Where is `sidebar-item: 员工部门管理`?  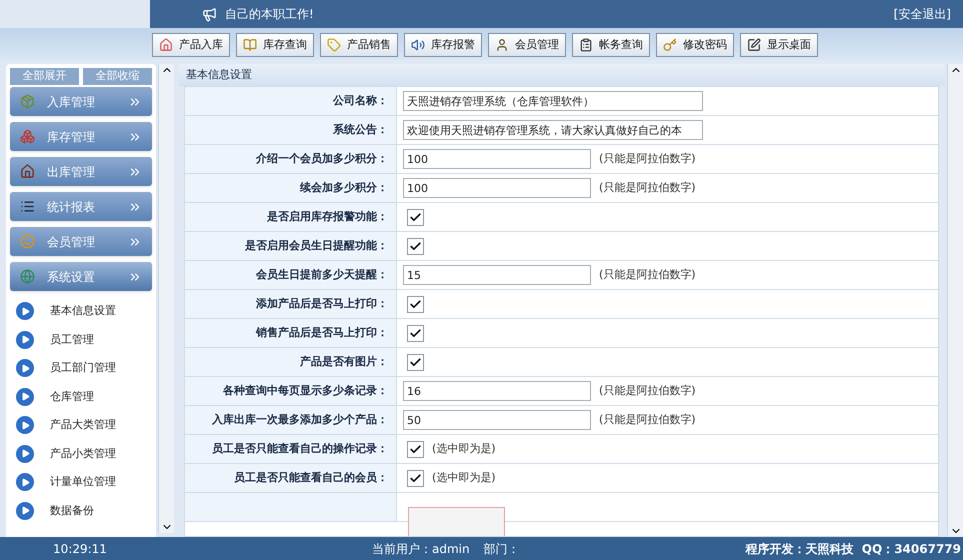 sidebar-item: 员工部门管理 is located at coordinates (81, 368).